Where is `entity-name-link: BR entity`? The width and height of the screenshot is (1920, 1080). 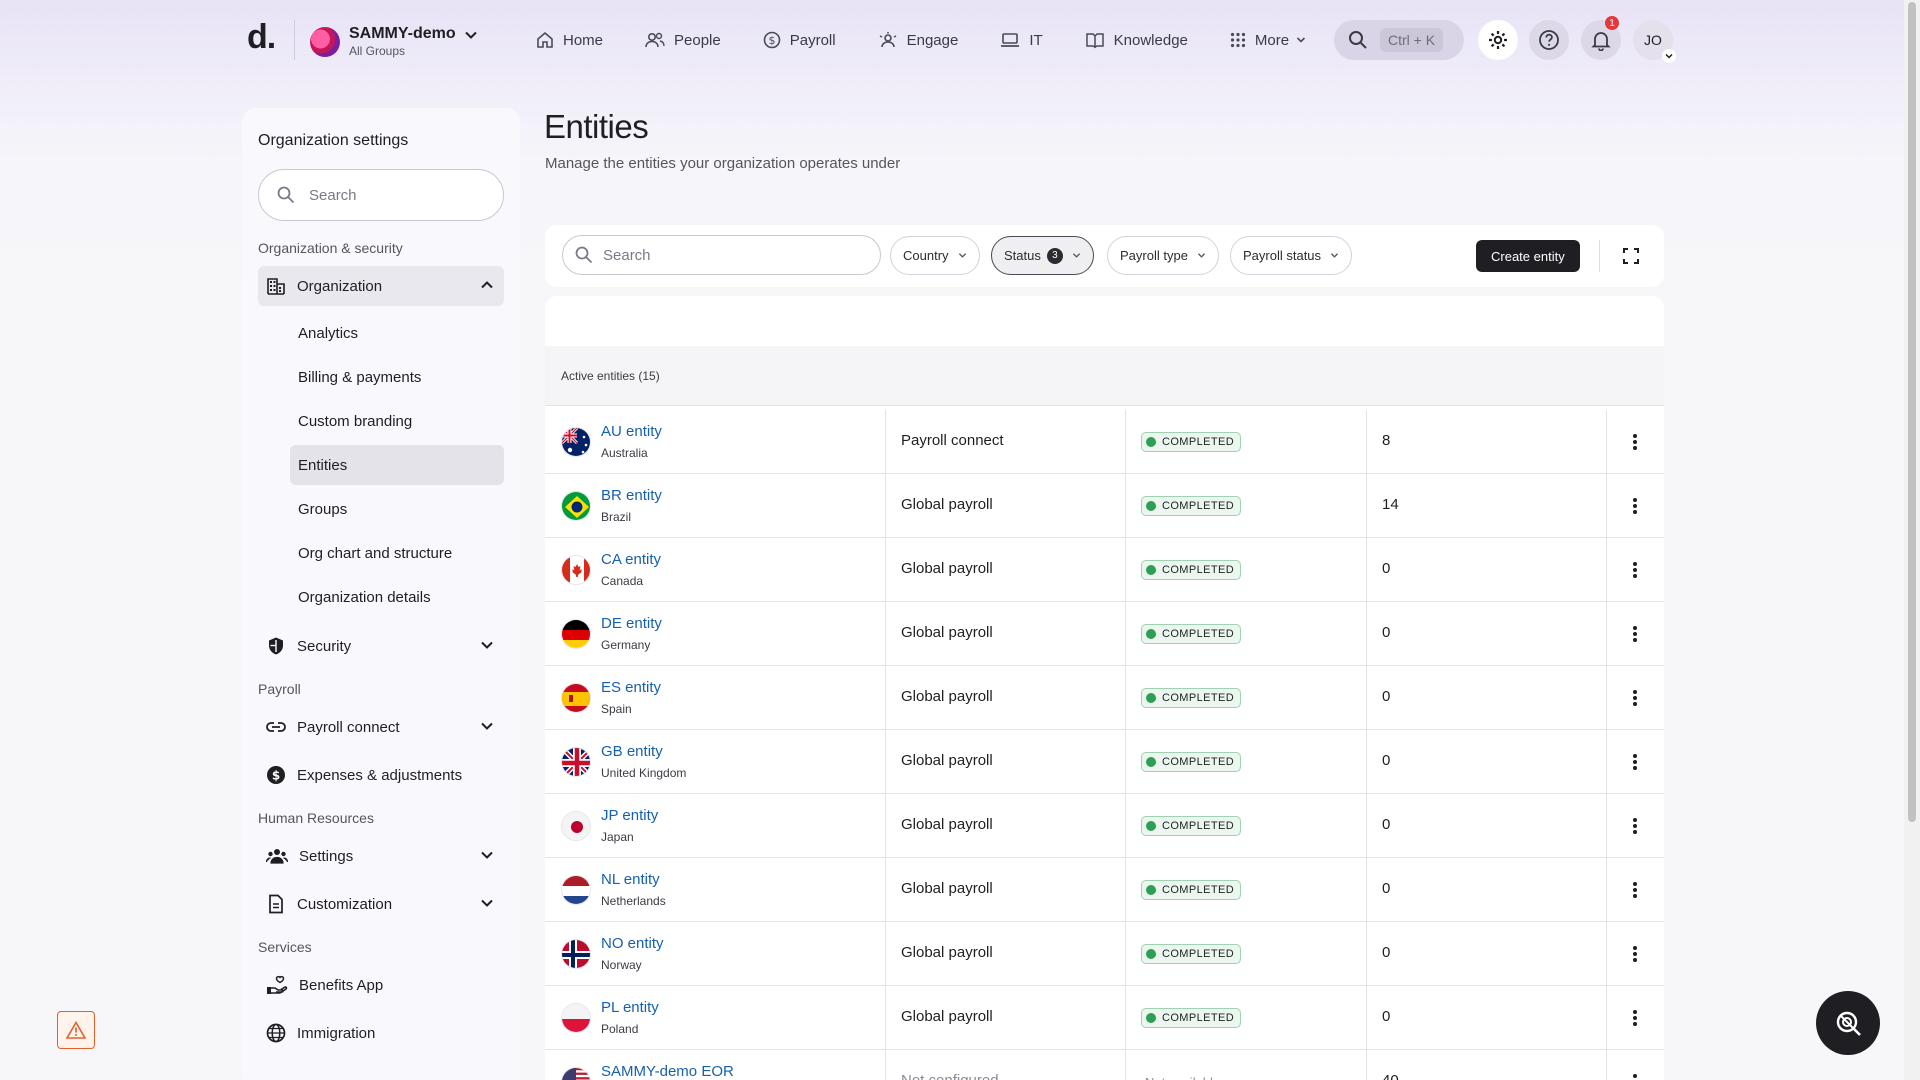 entity-name-link: BR entity is located at coordinates (631, 495).